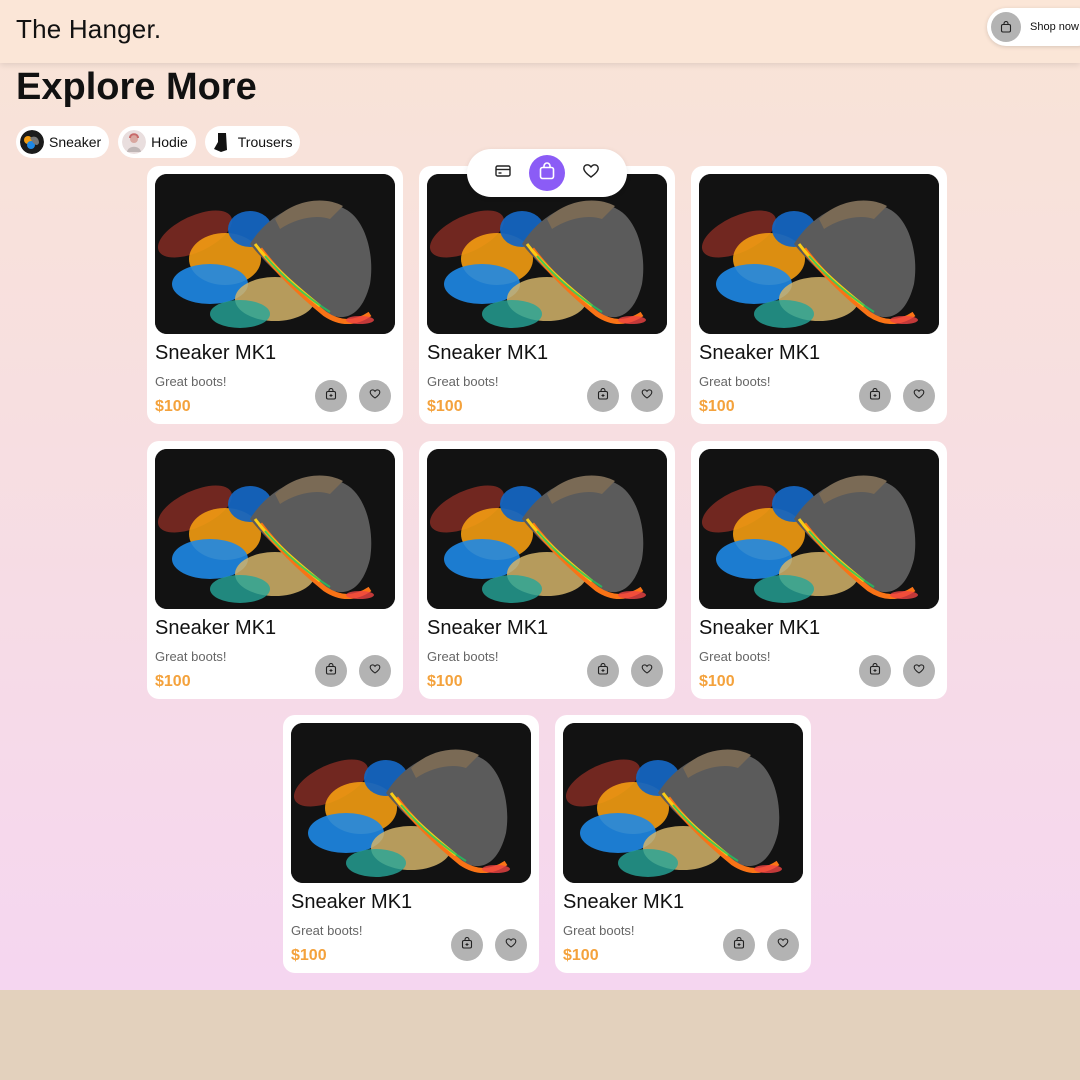 The image size is (1080, 1080). I want to click on sneaker-thumb-icon, so click(32, 142).